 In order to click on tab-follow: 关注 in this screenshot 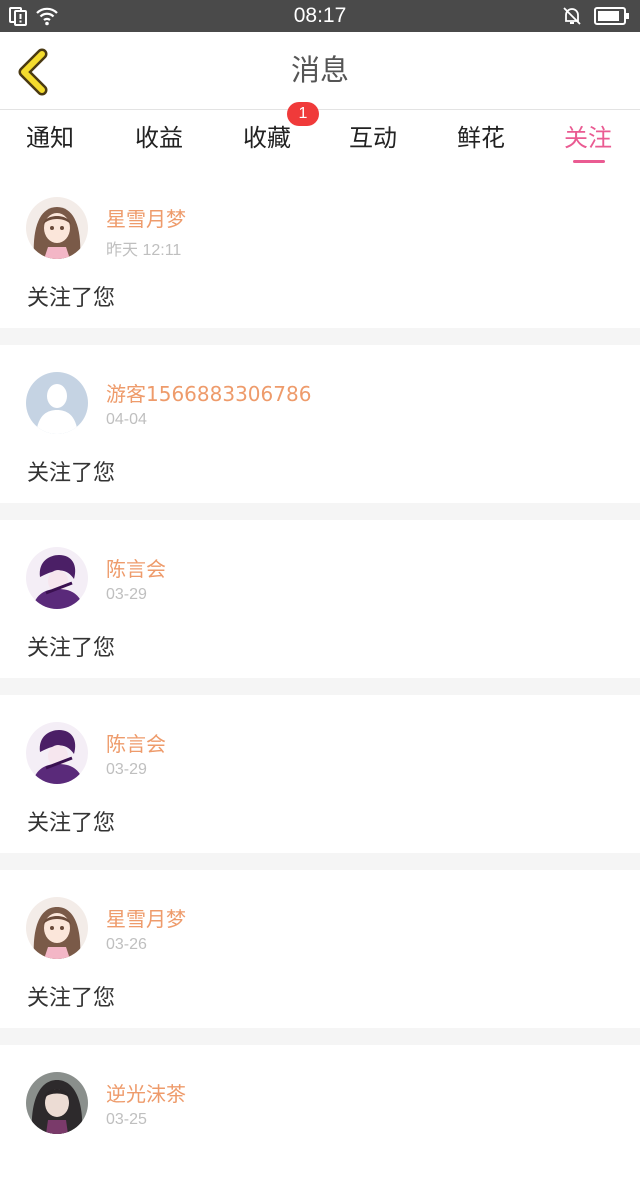, I will do `click(588, 138)`.